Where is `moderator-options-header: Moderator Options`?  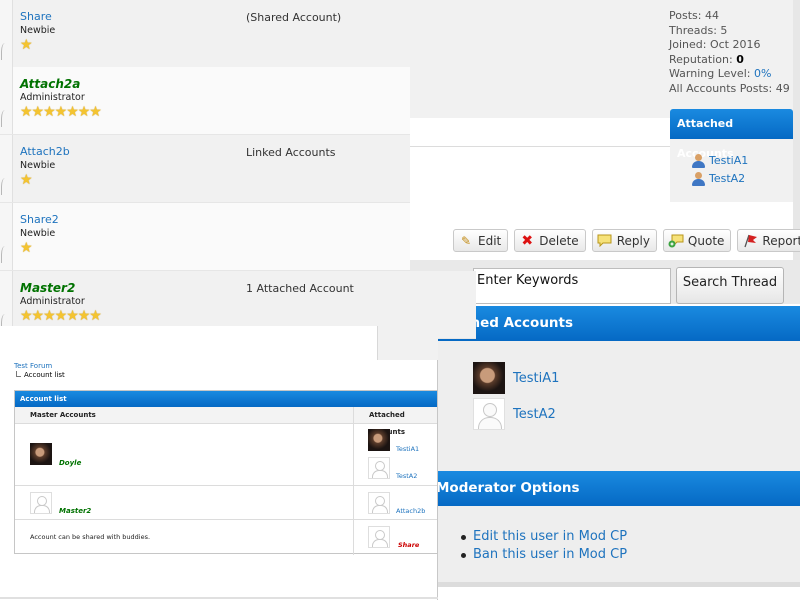 moderator-options-header: Moderator Options is located at coordinates (613, 488).